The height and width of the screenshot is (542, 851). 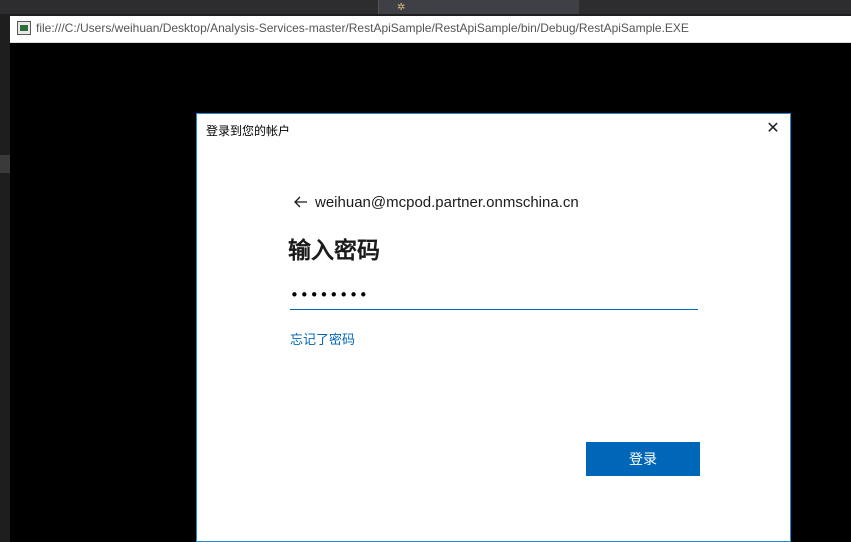 I want to click on password-masked-value: ••••••••, so click(x=329, y=295).